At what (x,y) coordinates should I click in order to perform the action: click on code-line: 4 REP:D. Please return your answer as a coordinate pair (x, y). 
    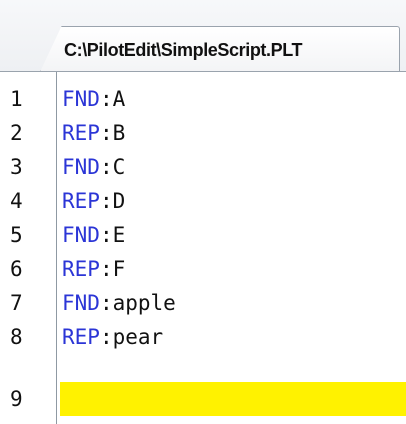
    Looking at the image, I should click on (203, 201).